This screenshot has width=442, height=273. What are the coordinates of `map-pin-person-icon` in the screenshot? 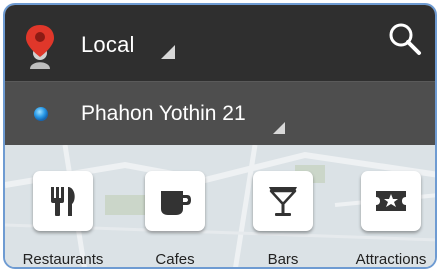 It's located at (40, 46).